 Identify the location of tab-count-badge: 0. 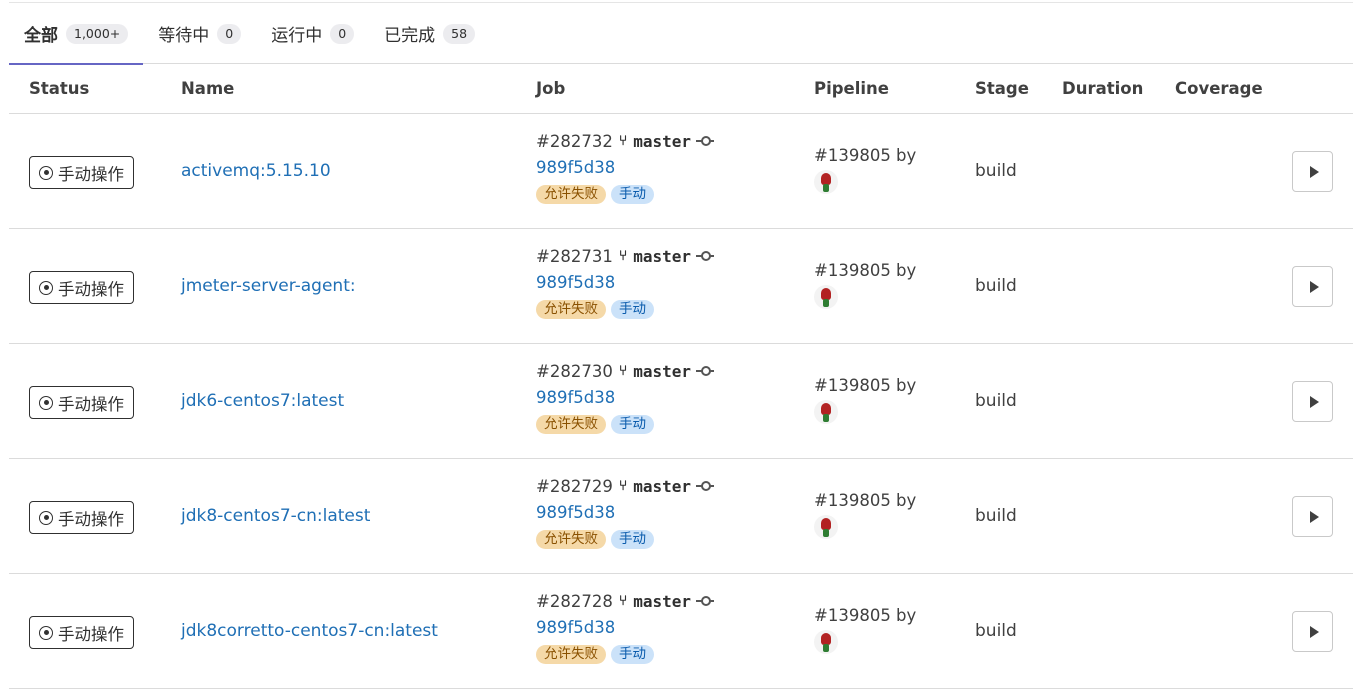
(229, 33).